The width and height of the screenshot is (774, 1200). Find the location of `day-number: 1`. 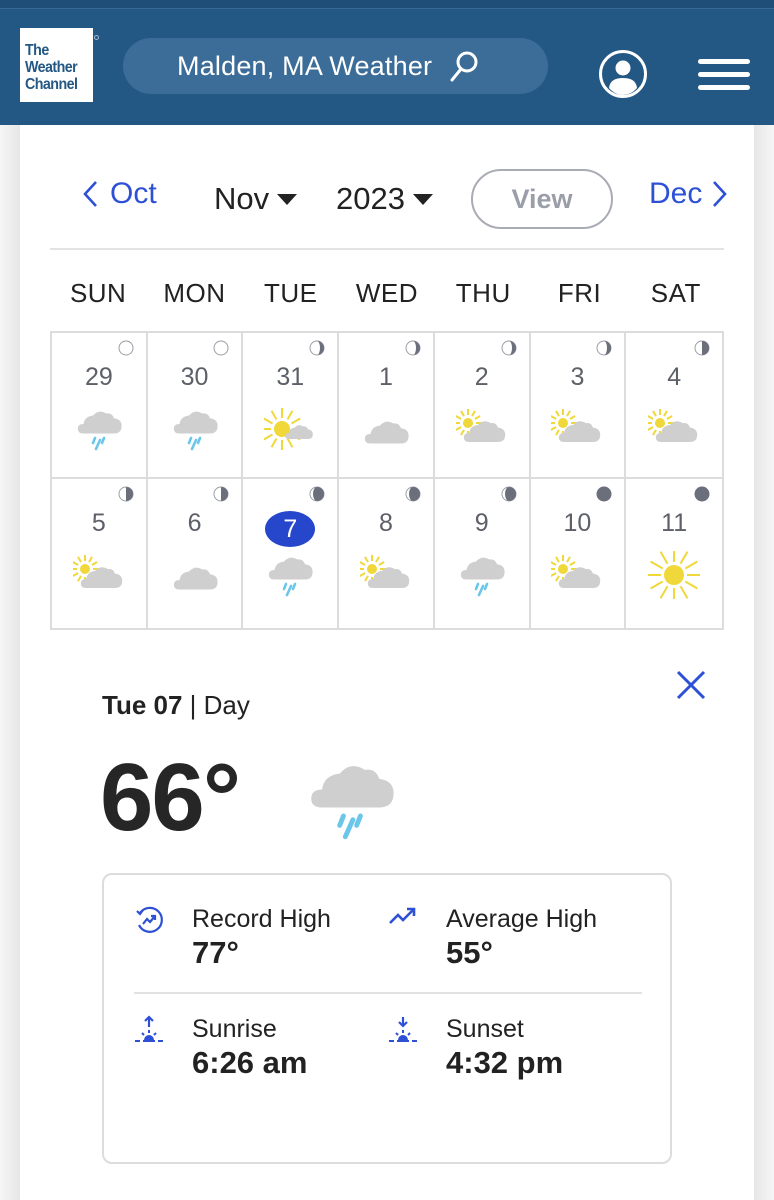

day-number: 1 is located at coordinates (386, 377).